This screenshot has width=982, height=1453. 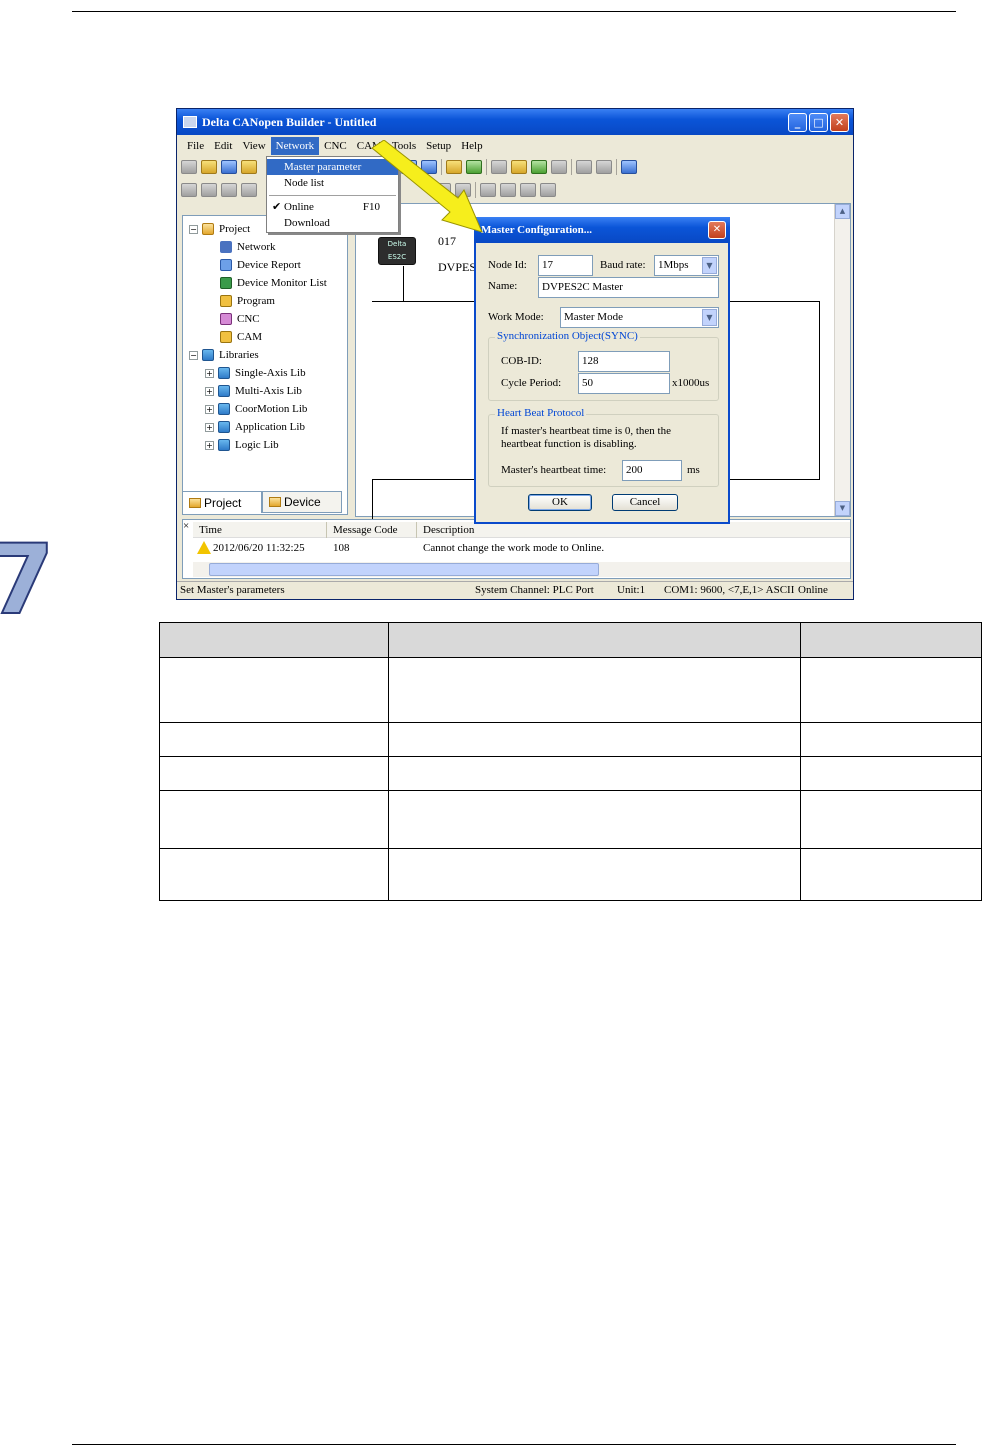 I want to click on column-description: Description, so click(x=567, y=530).